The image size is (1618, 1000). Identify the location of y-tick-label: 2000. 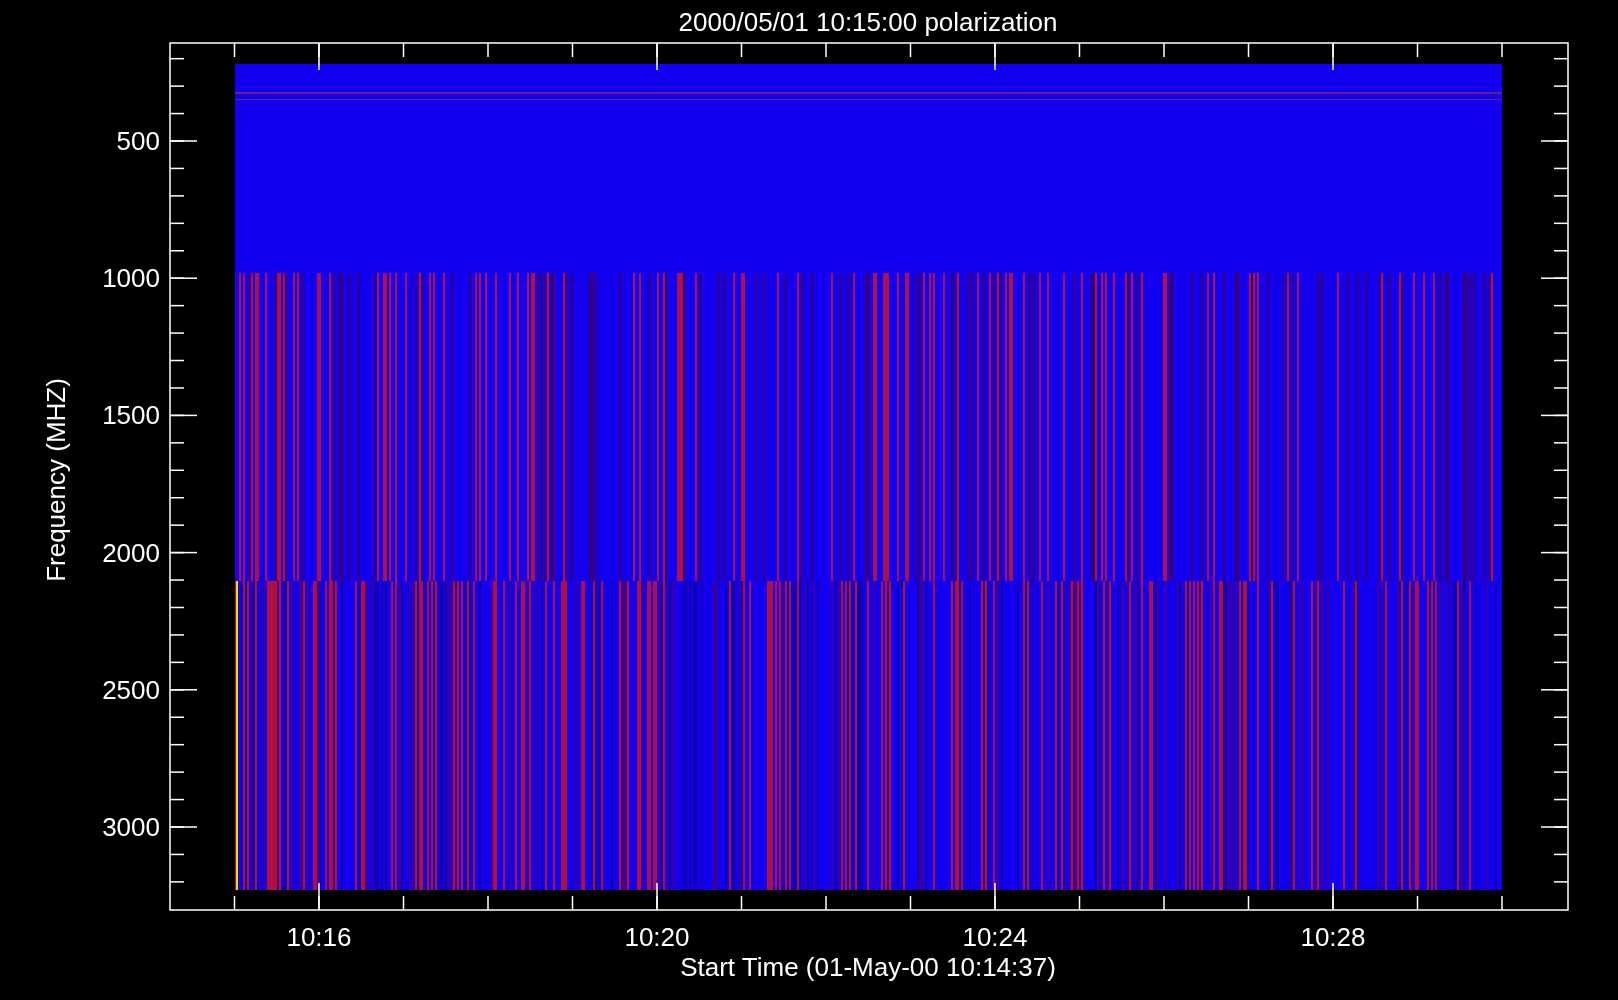
(131, 552).